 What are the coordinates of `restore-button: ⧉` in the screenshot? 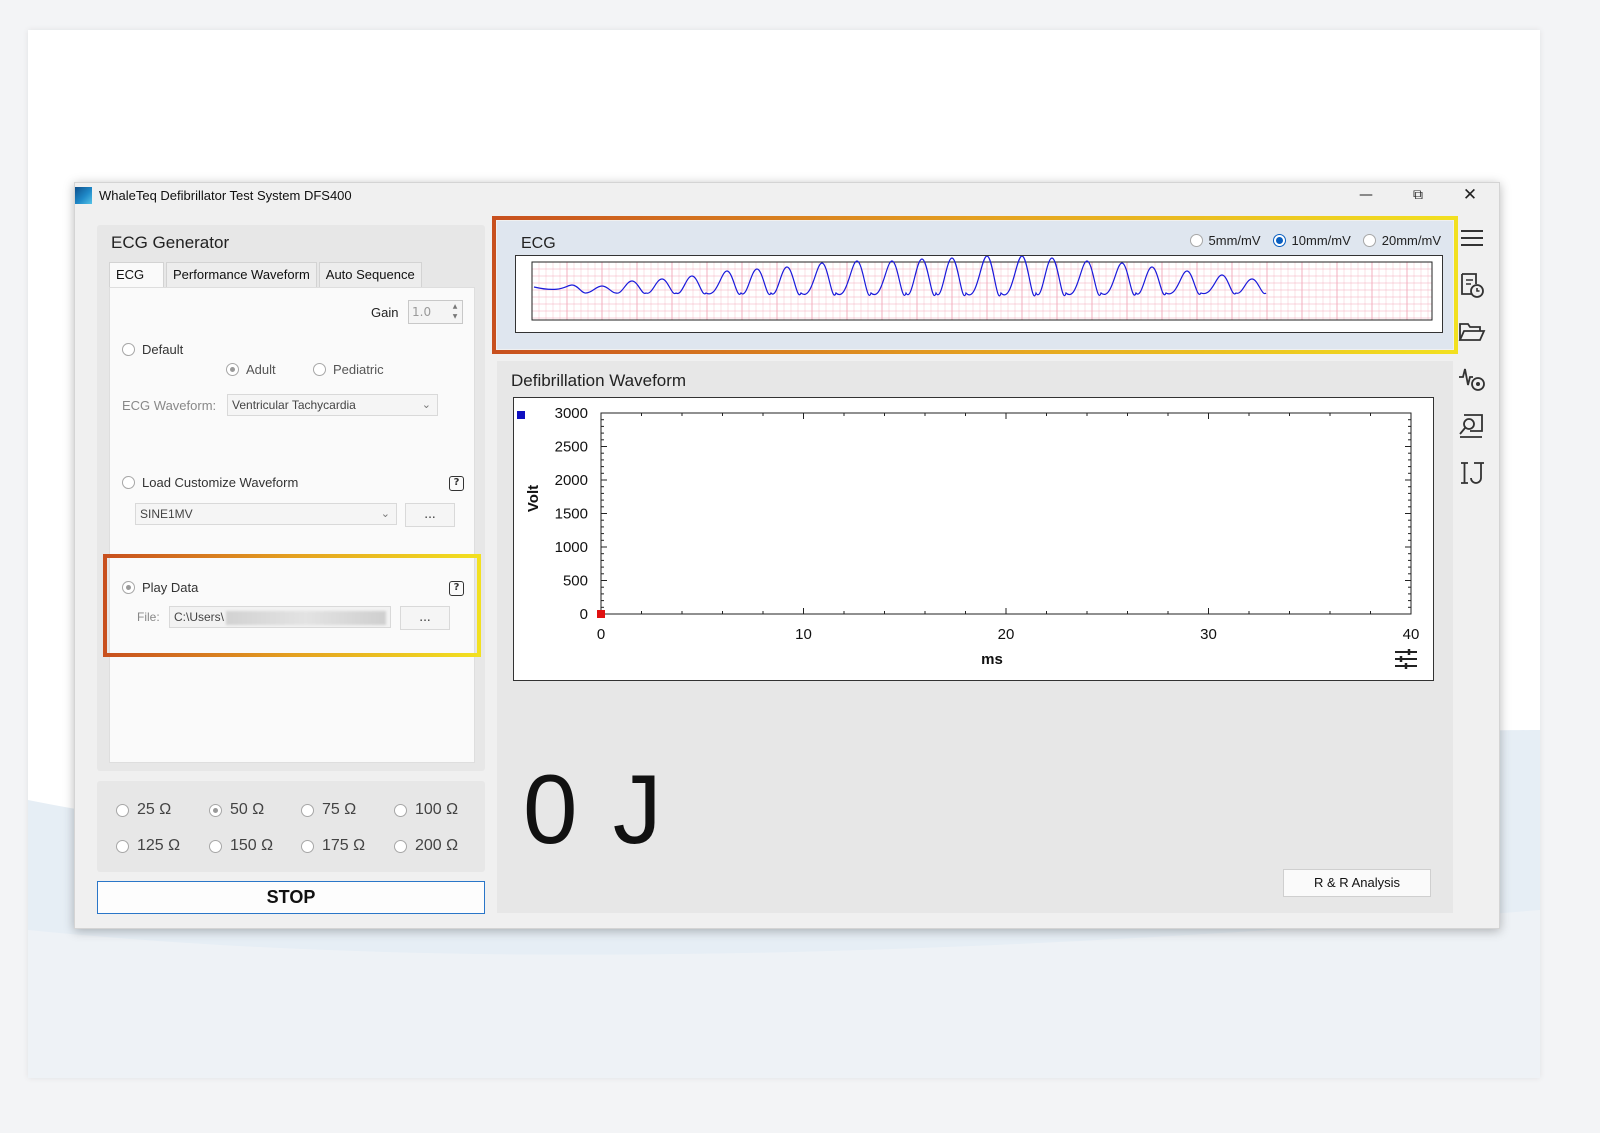 It's located at (1418, 195).